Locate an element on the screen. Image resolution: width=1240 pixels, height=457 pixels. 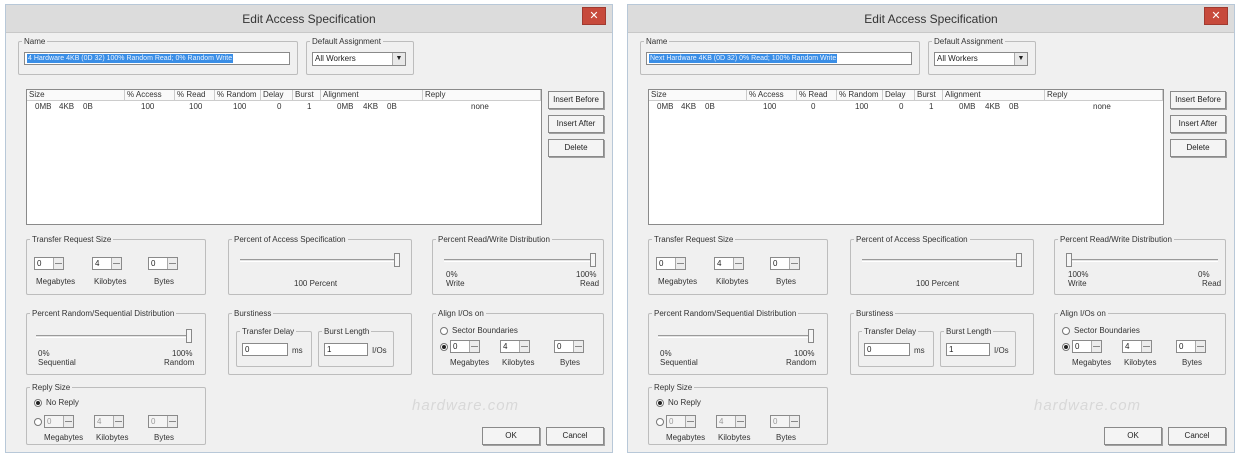
default-assignment-legend: Default Assignment is located at coordinates (968, 41).